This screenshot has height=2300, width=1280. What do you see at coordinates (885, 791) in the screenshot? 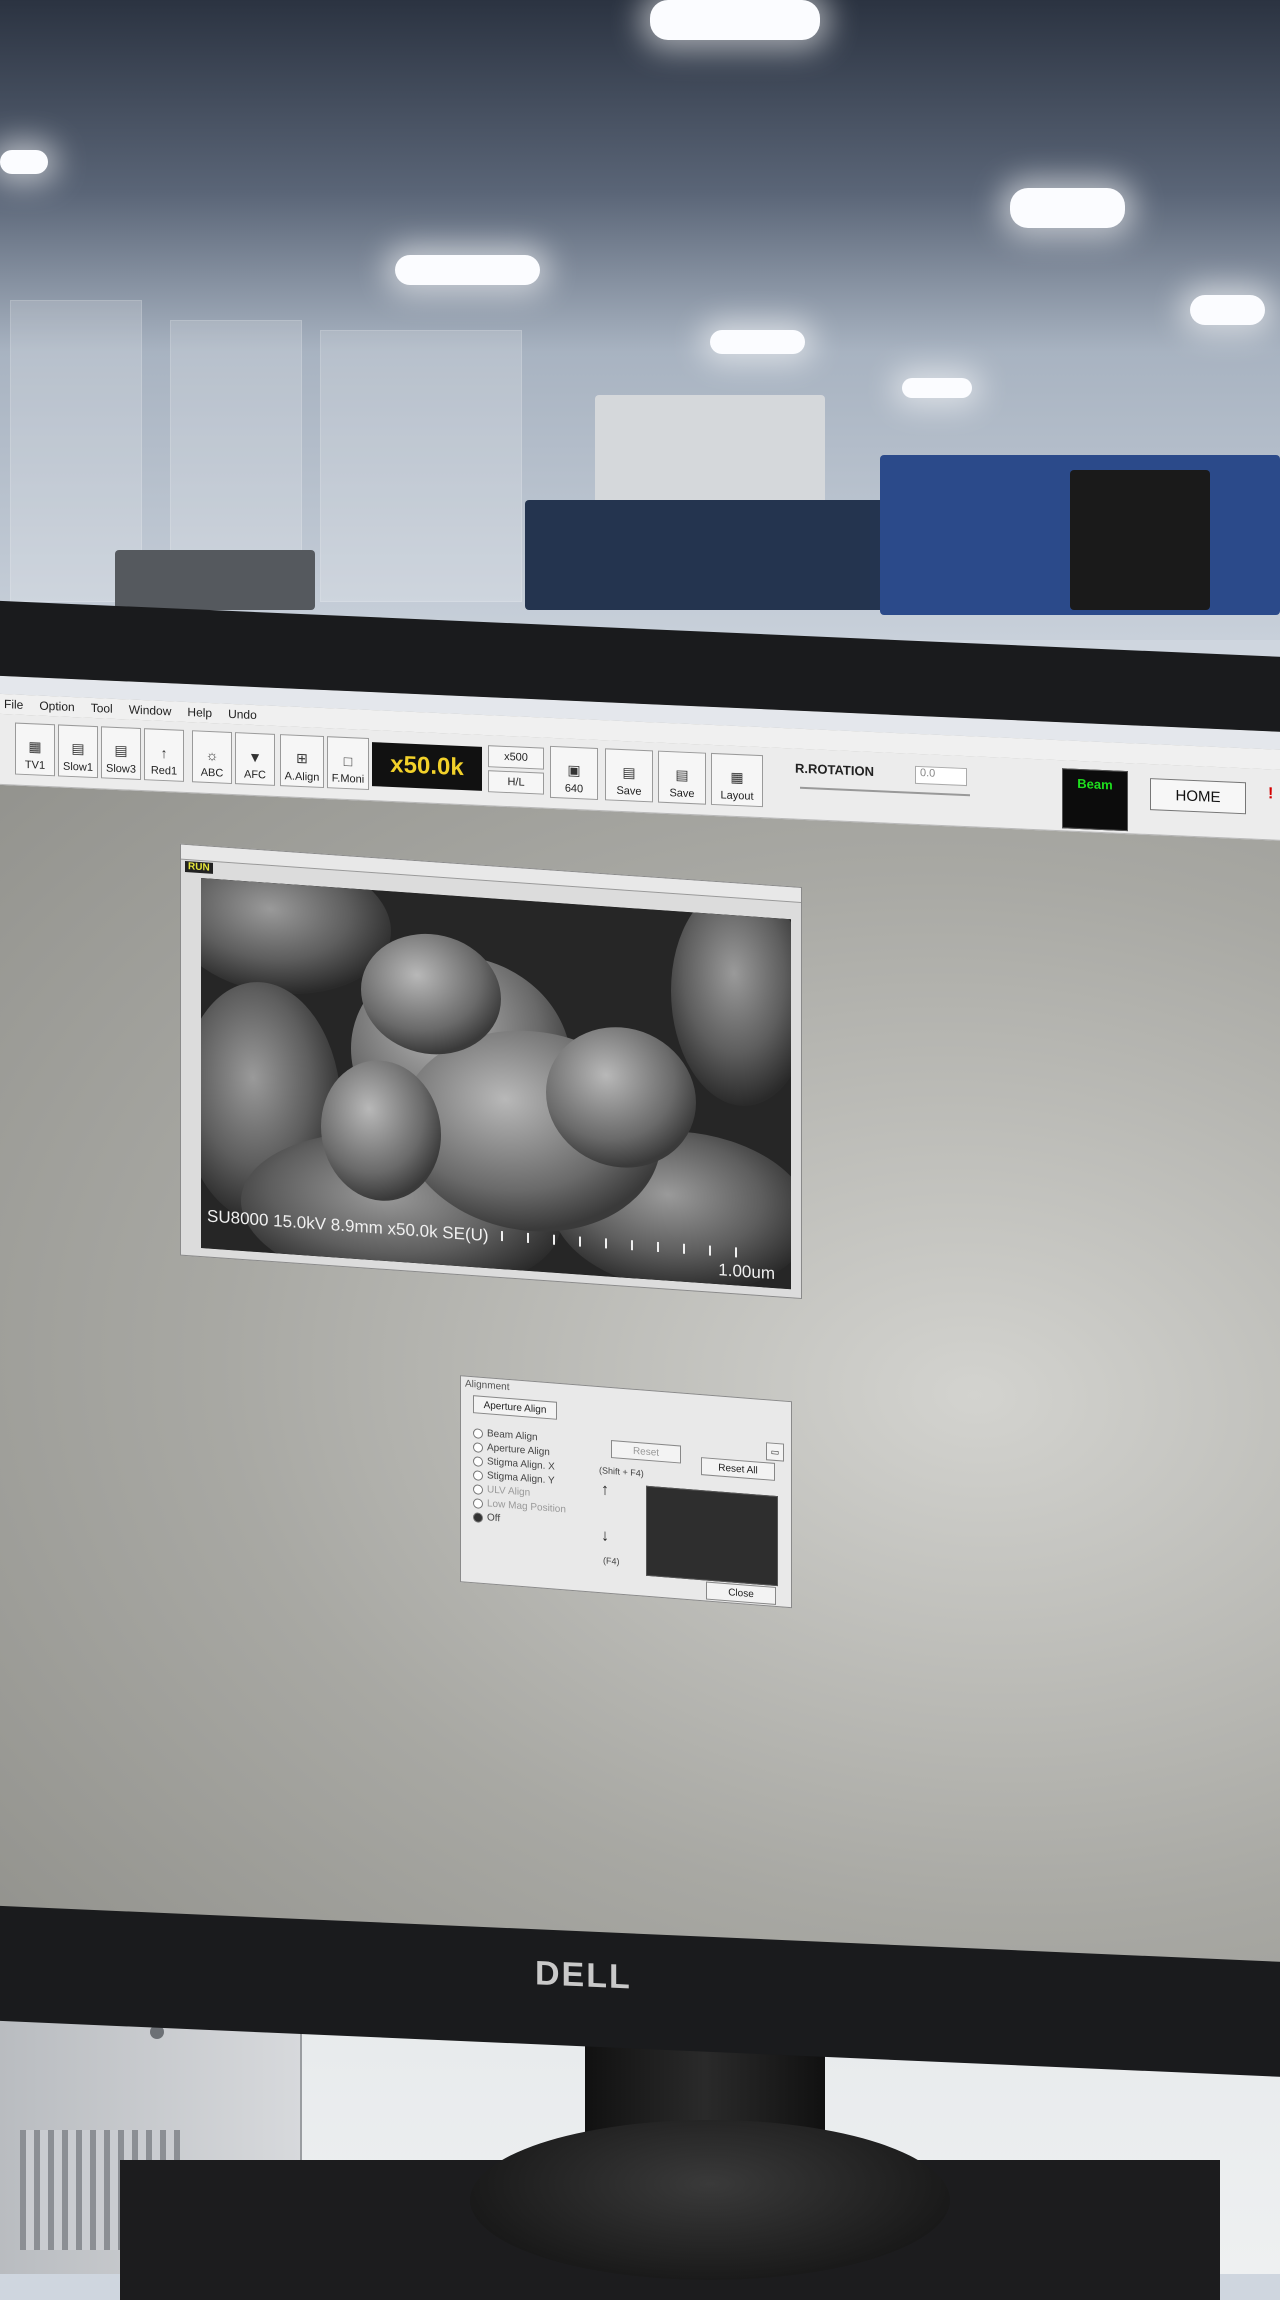
I see `rotation-slider` at bounding box center [885, 791].